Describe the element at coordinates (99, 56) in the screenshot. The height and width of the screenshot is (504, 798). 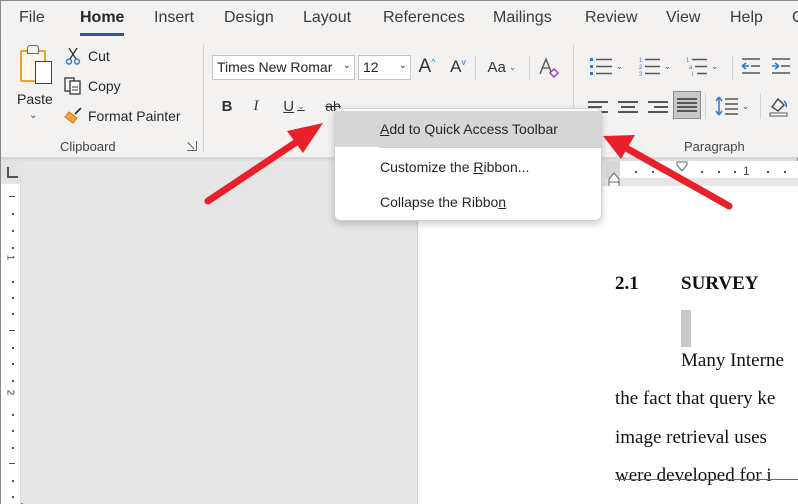
I see `cut-label: Cut` at that location.